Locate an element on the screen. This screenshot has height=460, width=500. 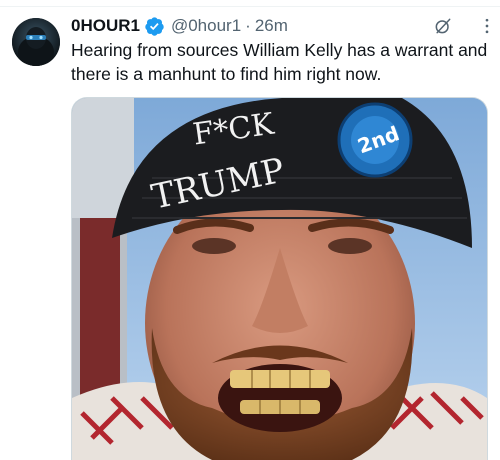
timestamp: 26m is located at coordinates (271, 26).